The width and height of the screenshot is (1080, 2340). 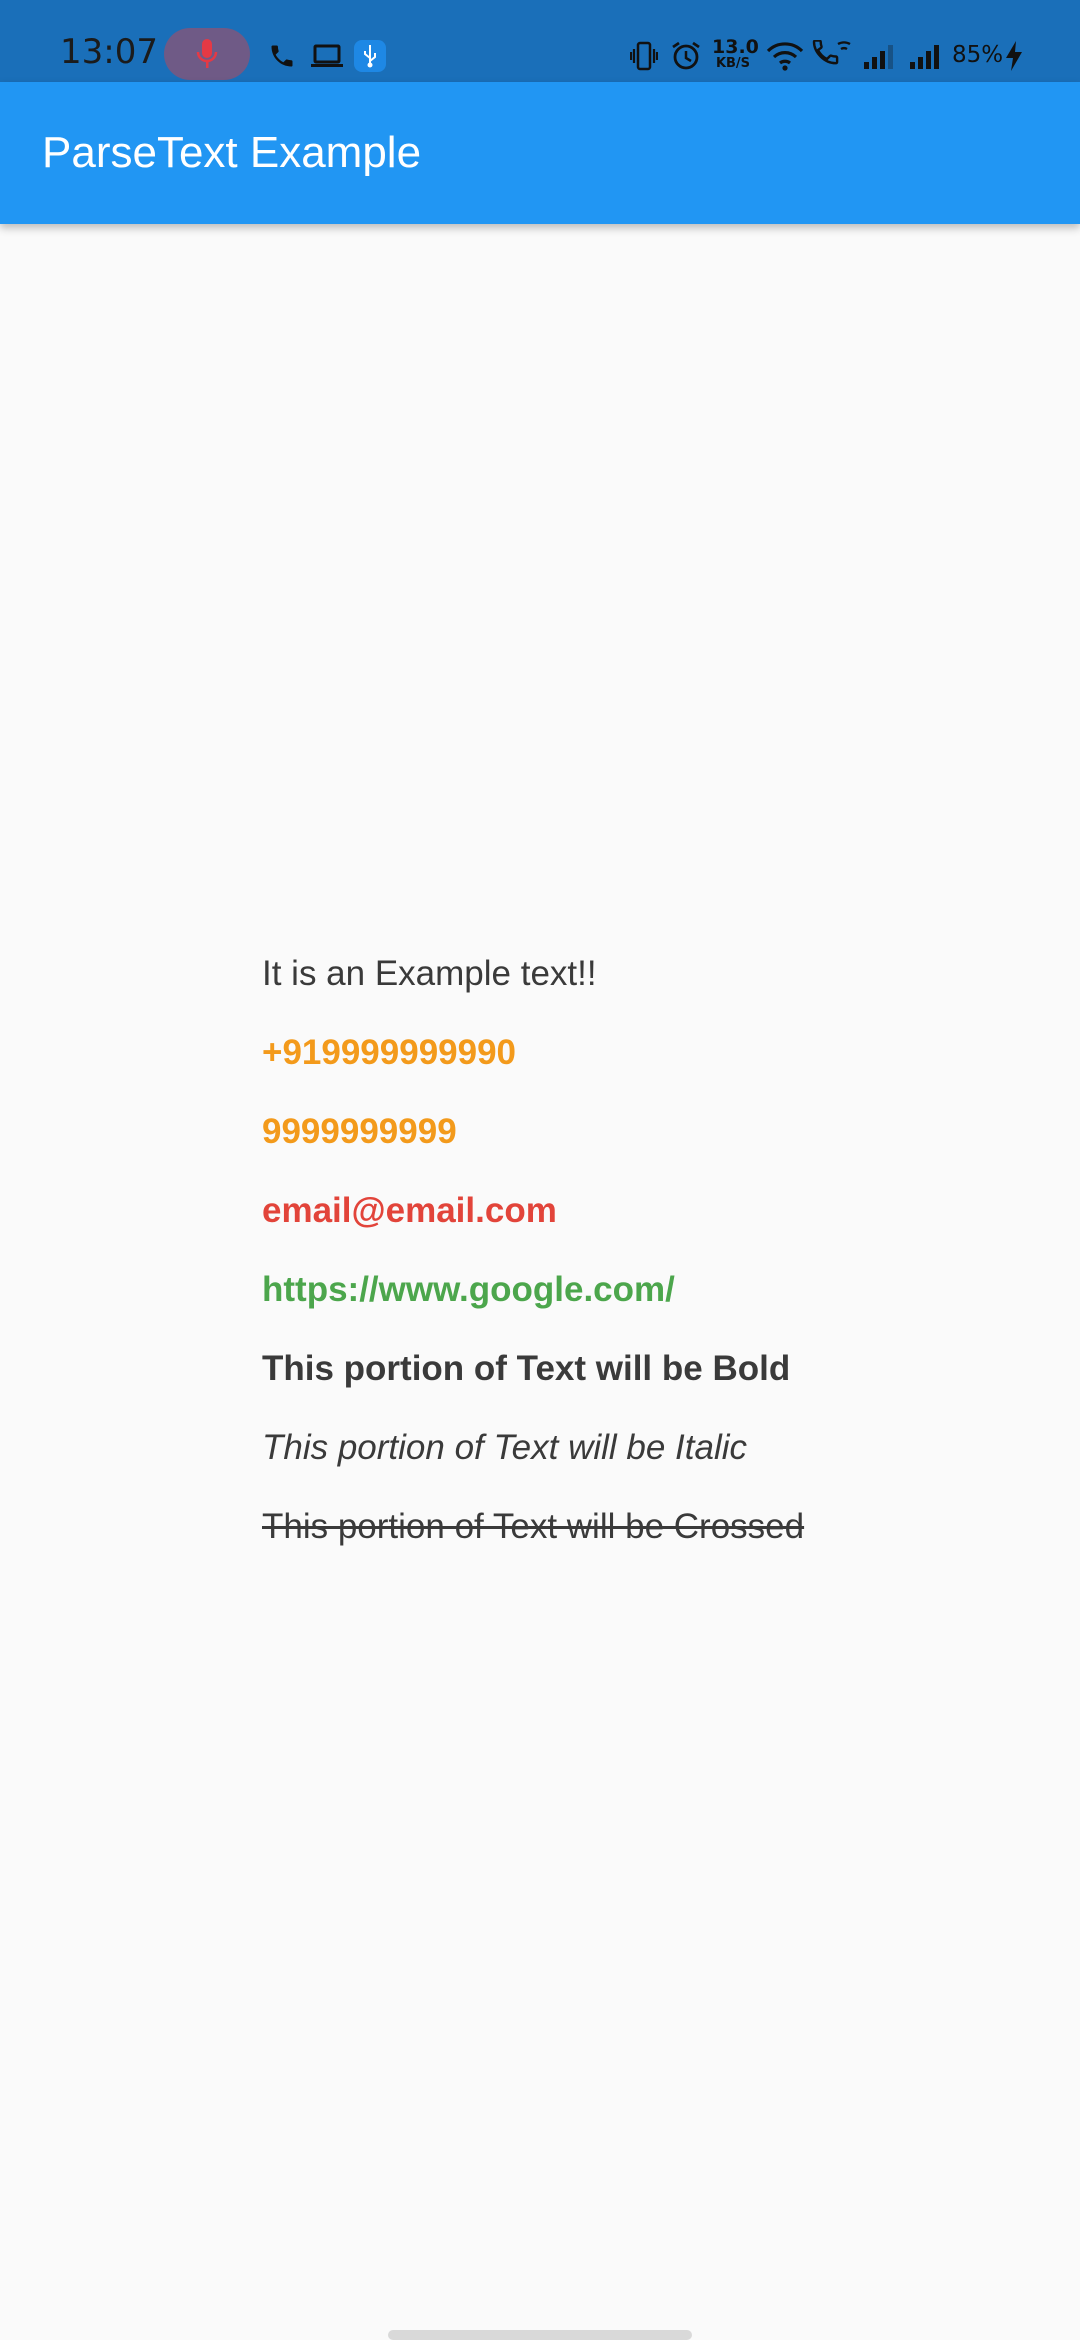 What do you see at coordinates (327, 55) in the screenshot?
I see `laptop-icon` at bounding box center [327, 55].